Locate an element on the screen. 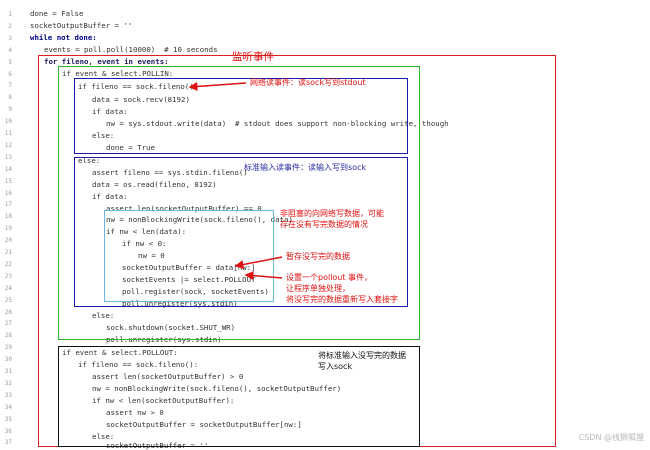  code-line-3: while not done: is located at coordinates (63, 37).